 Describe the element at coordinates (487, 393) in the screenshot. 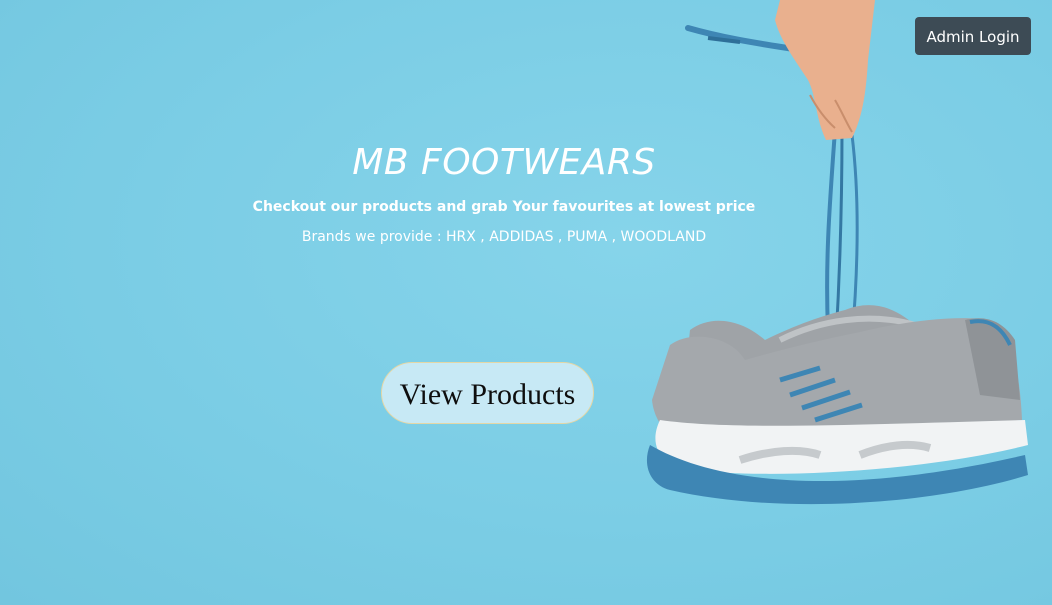

I see `view-products-button: View Products` at that location.